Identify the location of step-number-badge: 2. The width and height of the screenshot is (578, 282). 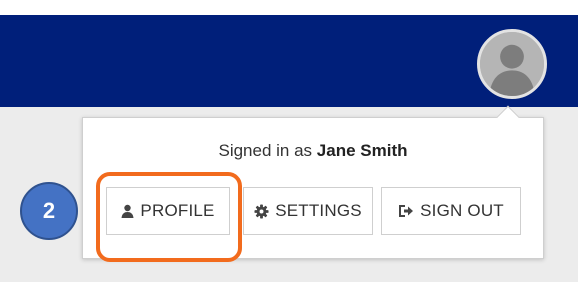
(49, 211).